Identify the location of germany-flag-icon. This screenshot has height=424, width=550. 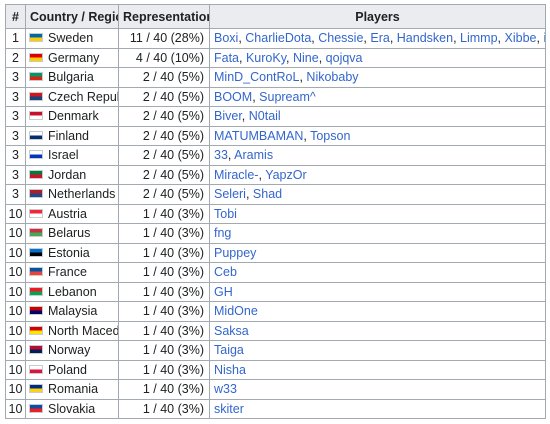
(36, 57).